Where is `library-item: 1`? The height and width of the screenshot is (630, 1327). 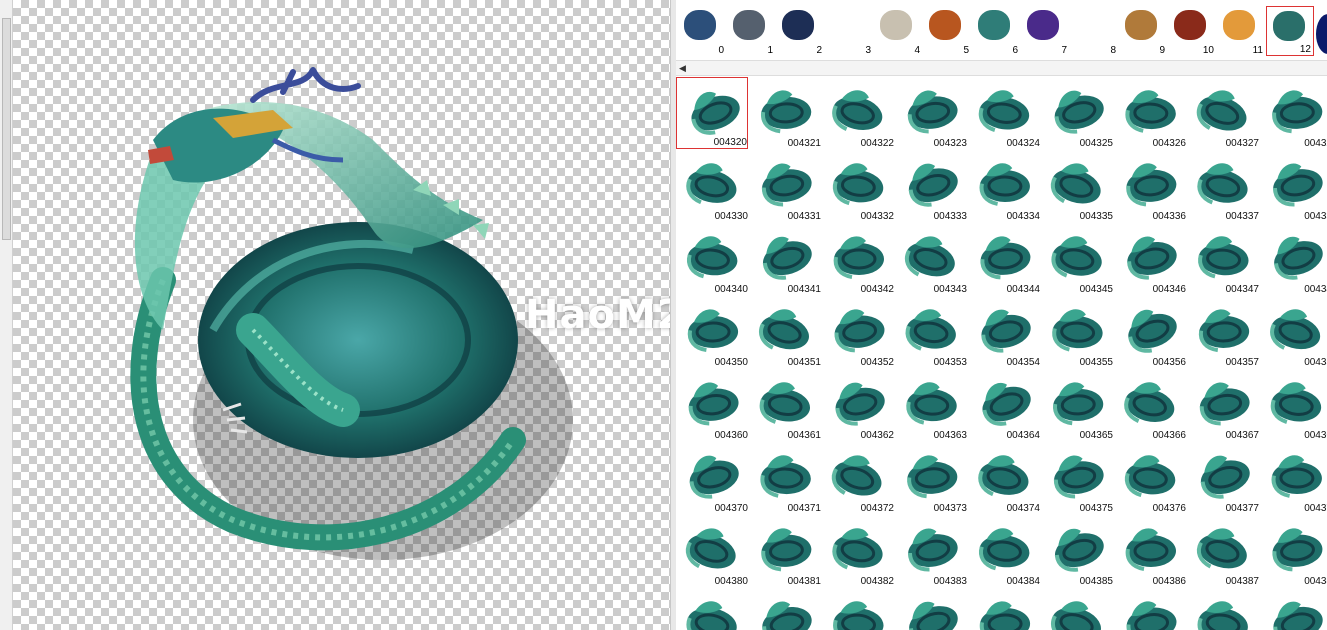 library-item: 1 is located at coordinates (751, 31).